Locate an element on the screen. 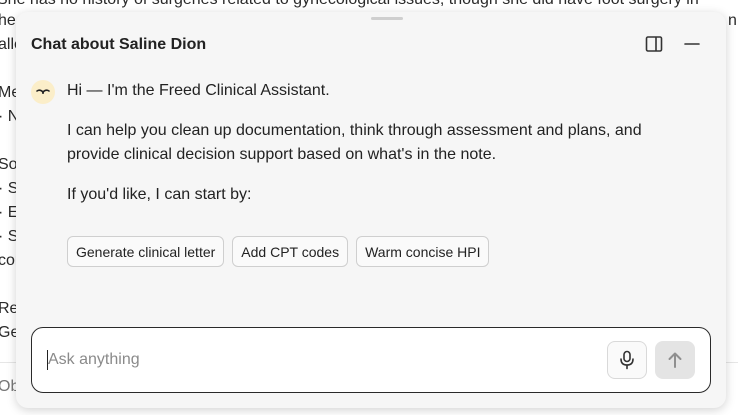 This screenshot has height=415, width=738. assistant-message-prompt: If you'd like, I can start by: is located at coordinates (159, 194).